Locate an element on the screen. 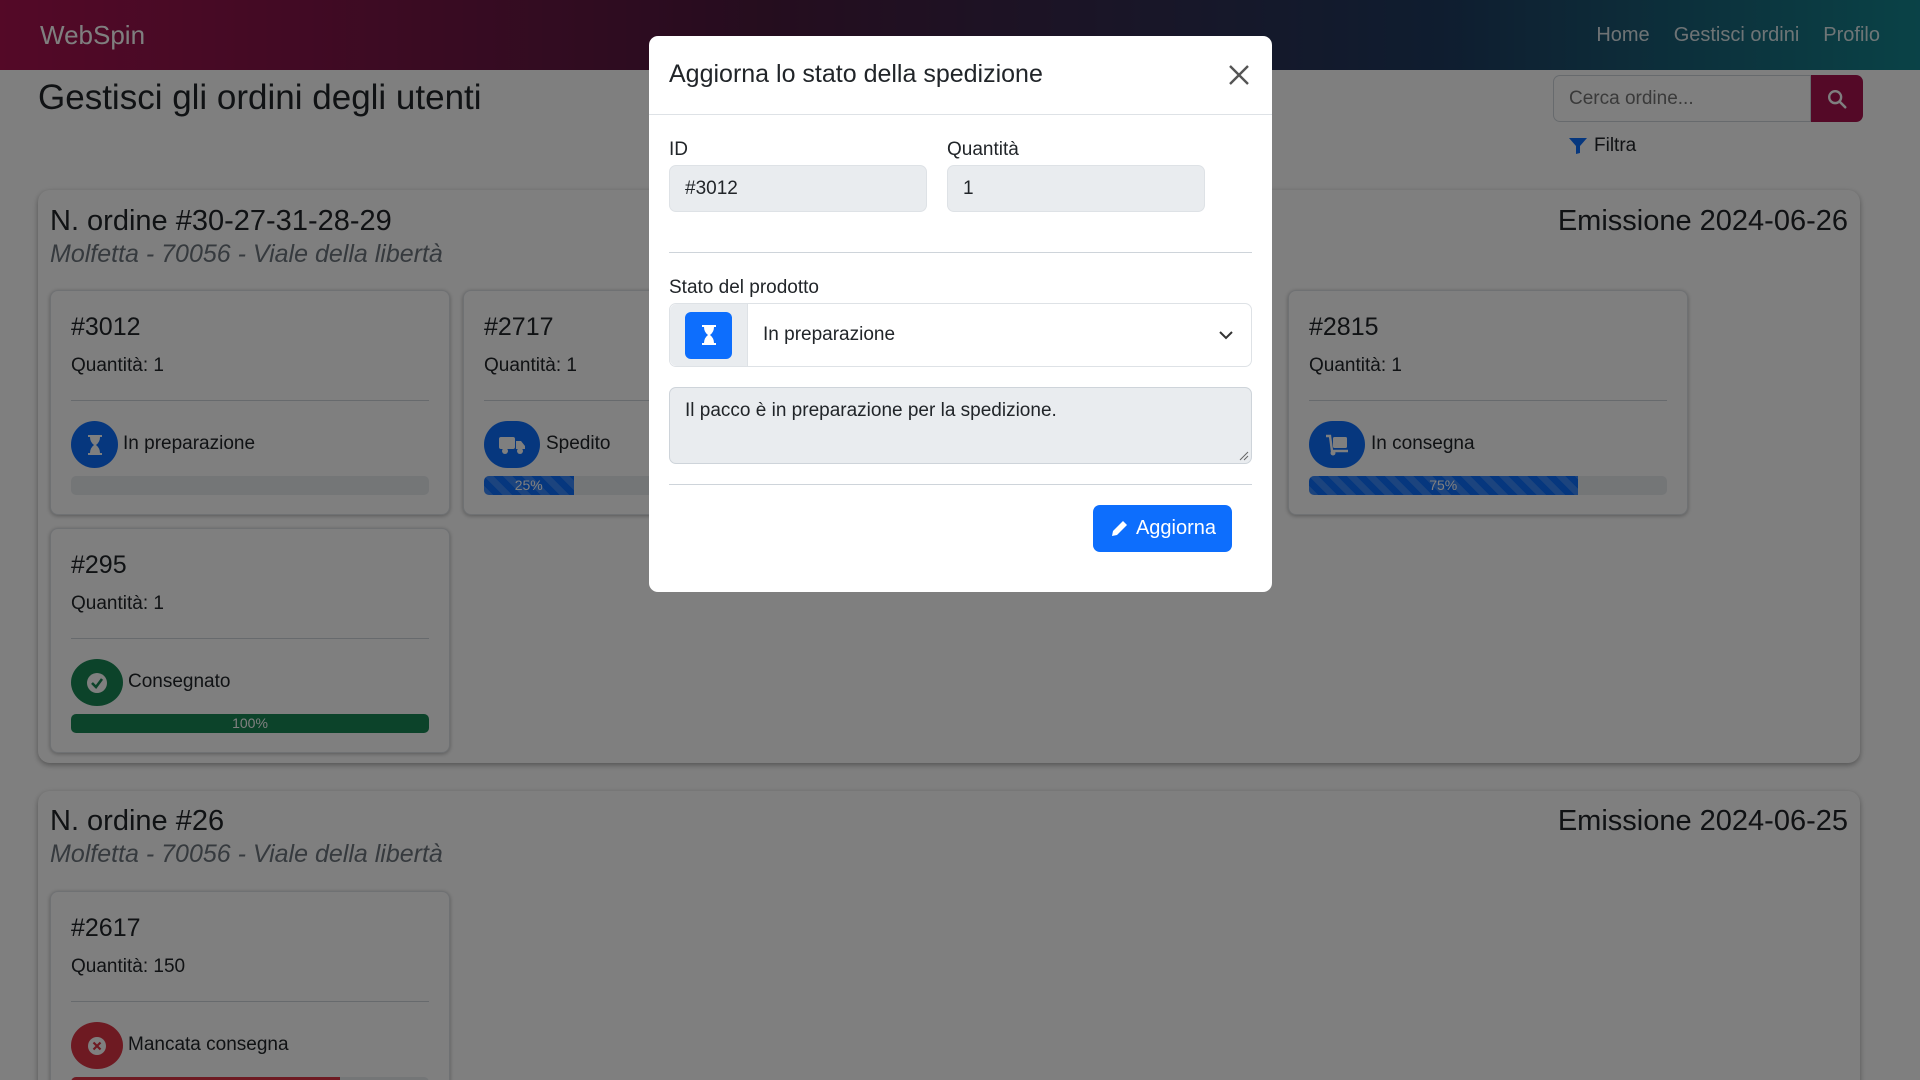 Image resolution: width=1920 pixels, height=1080 pixels. close-icon is located at coordinates (1239, 75).